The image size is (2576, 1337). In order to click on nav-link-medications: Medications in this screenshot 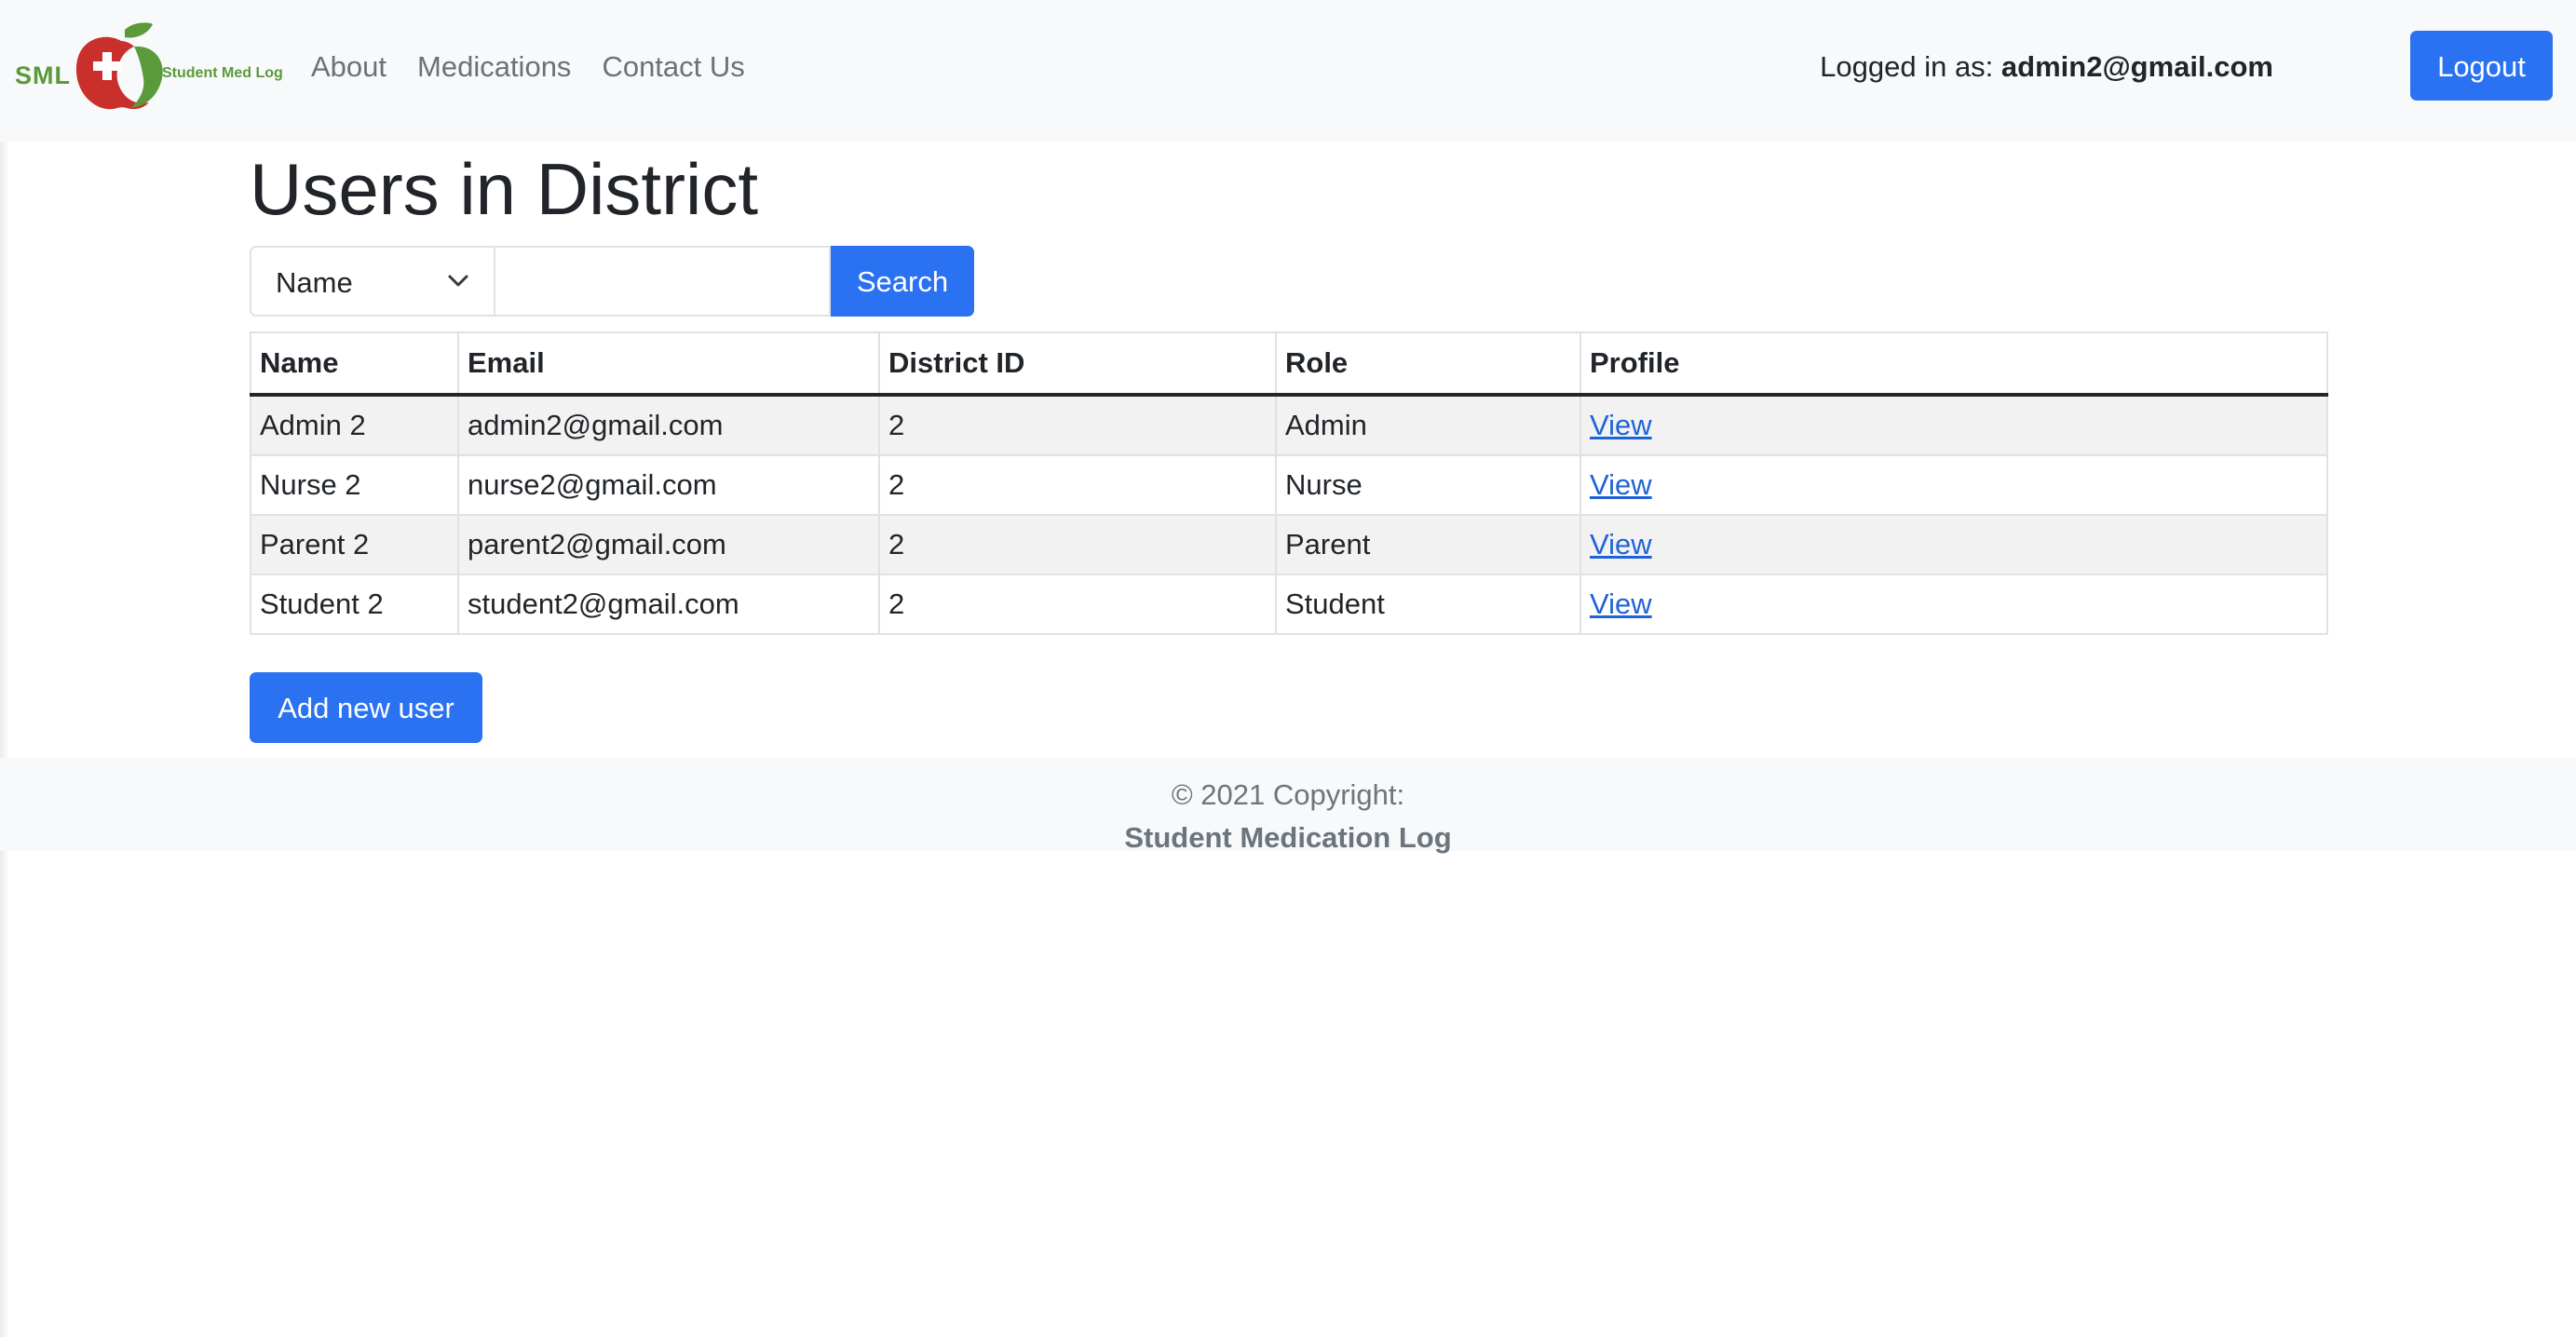, I will do `click(494, 67)`.